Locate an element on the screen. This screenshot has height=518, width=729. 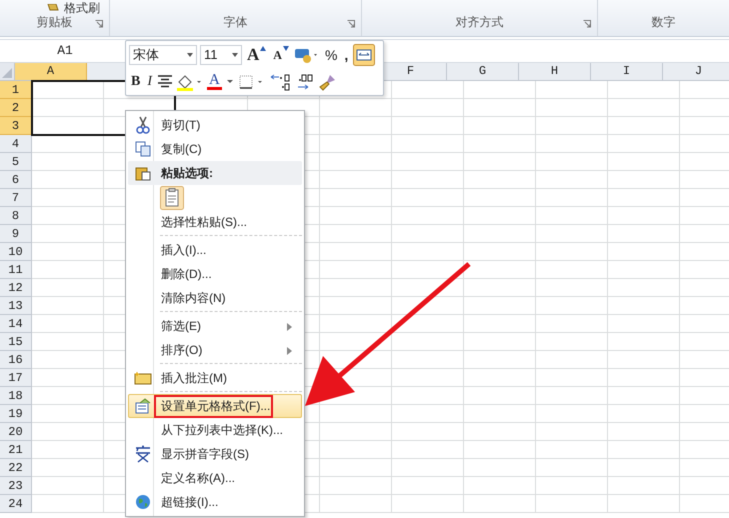
format-painter-button: 格式刷 is located at coordinates (73, 8).